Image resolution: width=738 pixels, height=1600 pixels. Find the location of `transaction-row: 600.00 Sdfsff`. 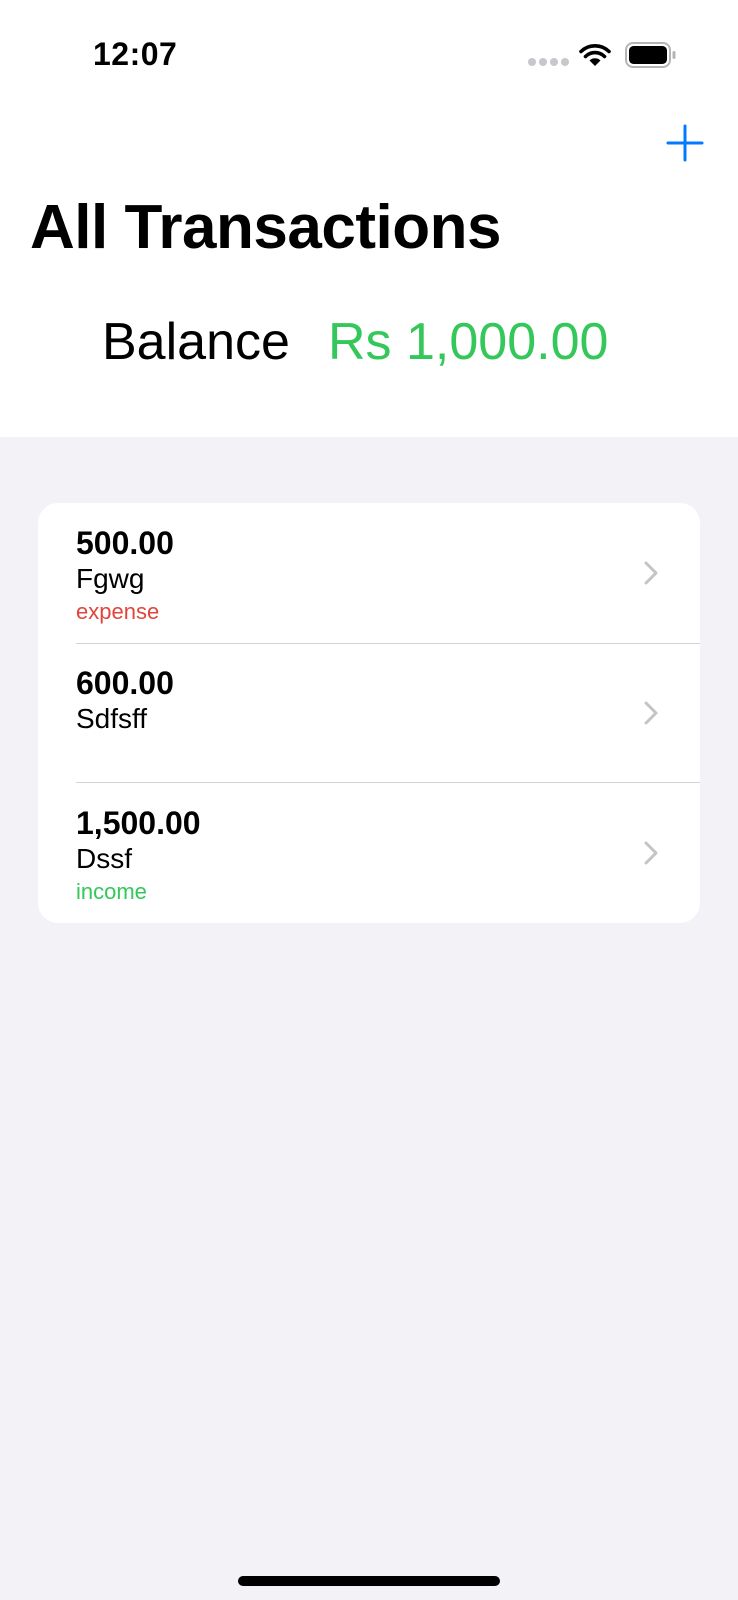

transaction-row: 600.00 Sdfsff is located at coordinates (369, 713).